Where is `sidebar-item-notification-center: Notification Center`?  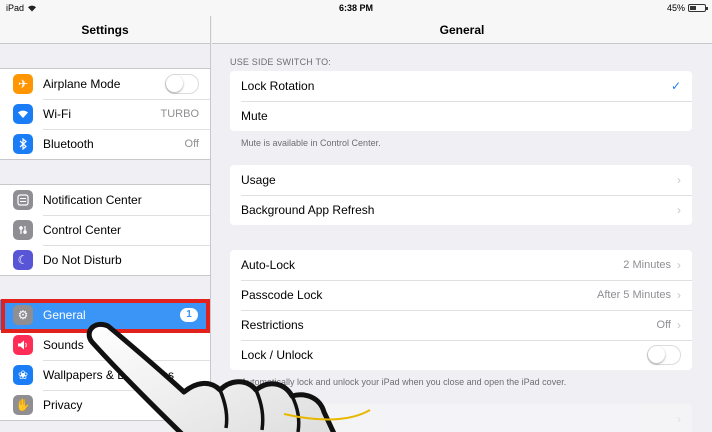
sidebar-item-notification-center: Notification Center is located at coordinates (105, 200).